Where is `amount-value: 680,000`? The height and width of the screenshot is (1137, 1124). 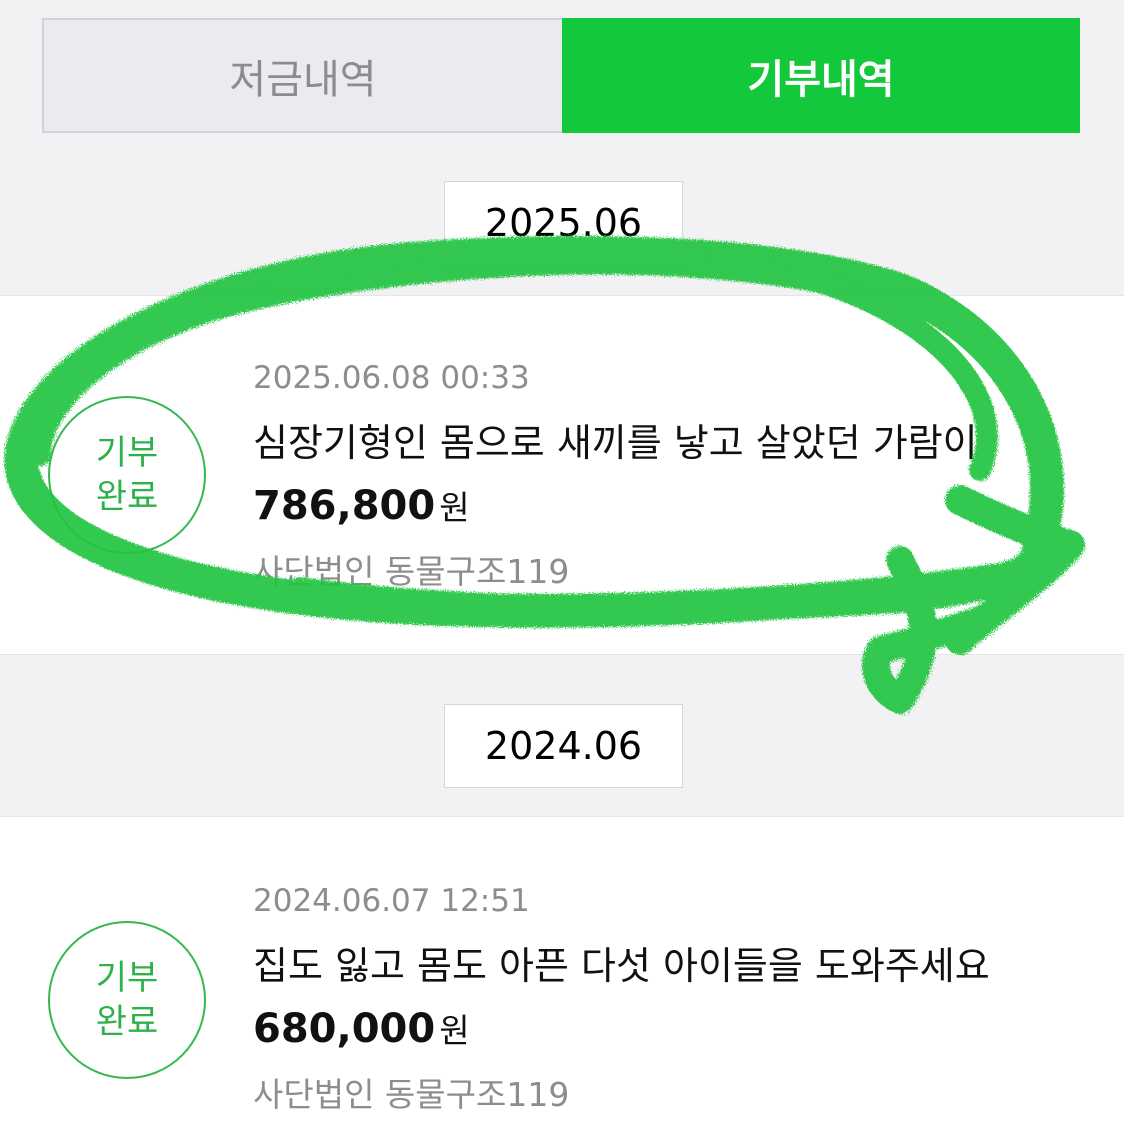
amount-value: 680,000 is located at coordinates (344, 1029).